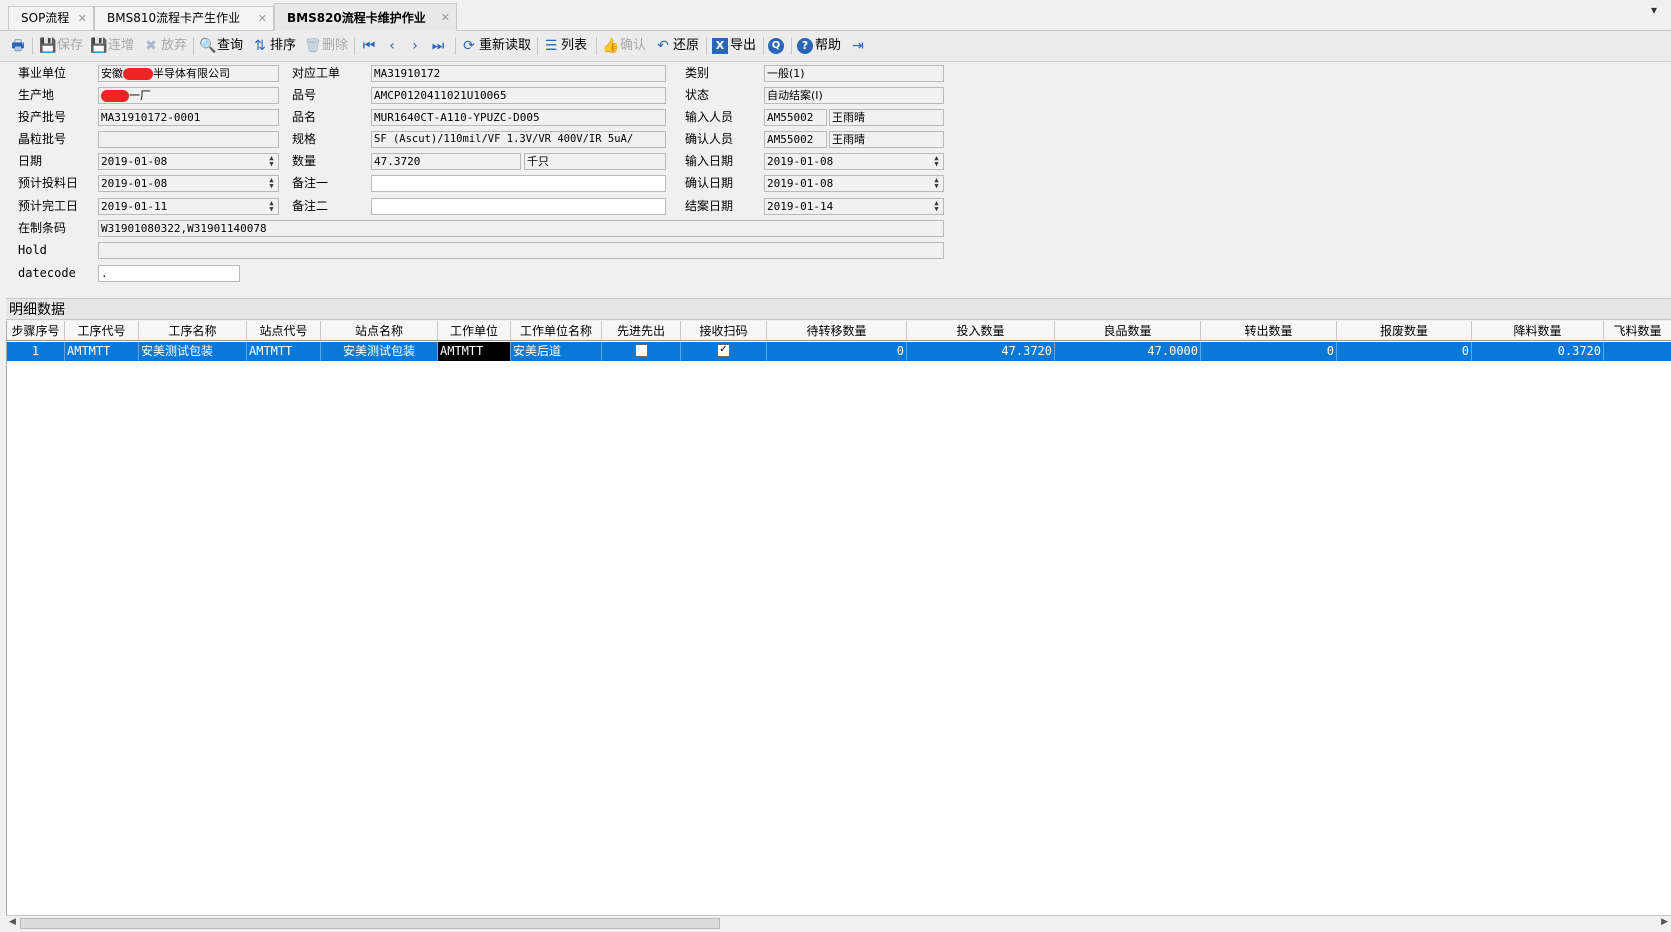  What do you see at coordinates (1637, 351) in the screenshot?
I see `cell-fly` at bounding box center [1637, 351].